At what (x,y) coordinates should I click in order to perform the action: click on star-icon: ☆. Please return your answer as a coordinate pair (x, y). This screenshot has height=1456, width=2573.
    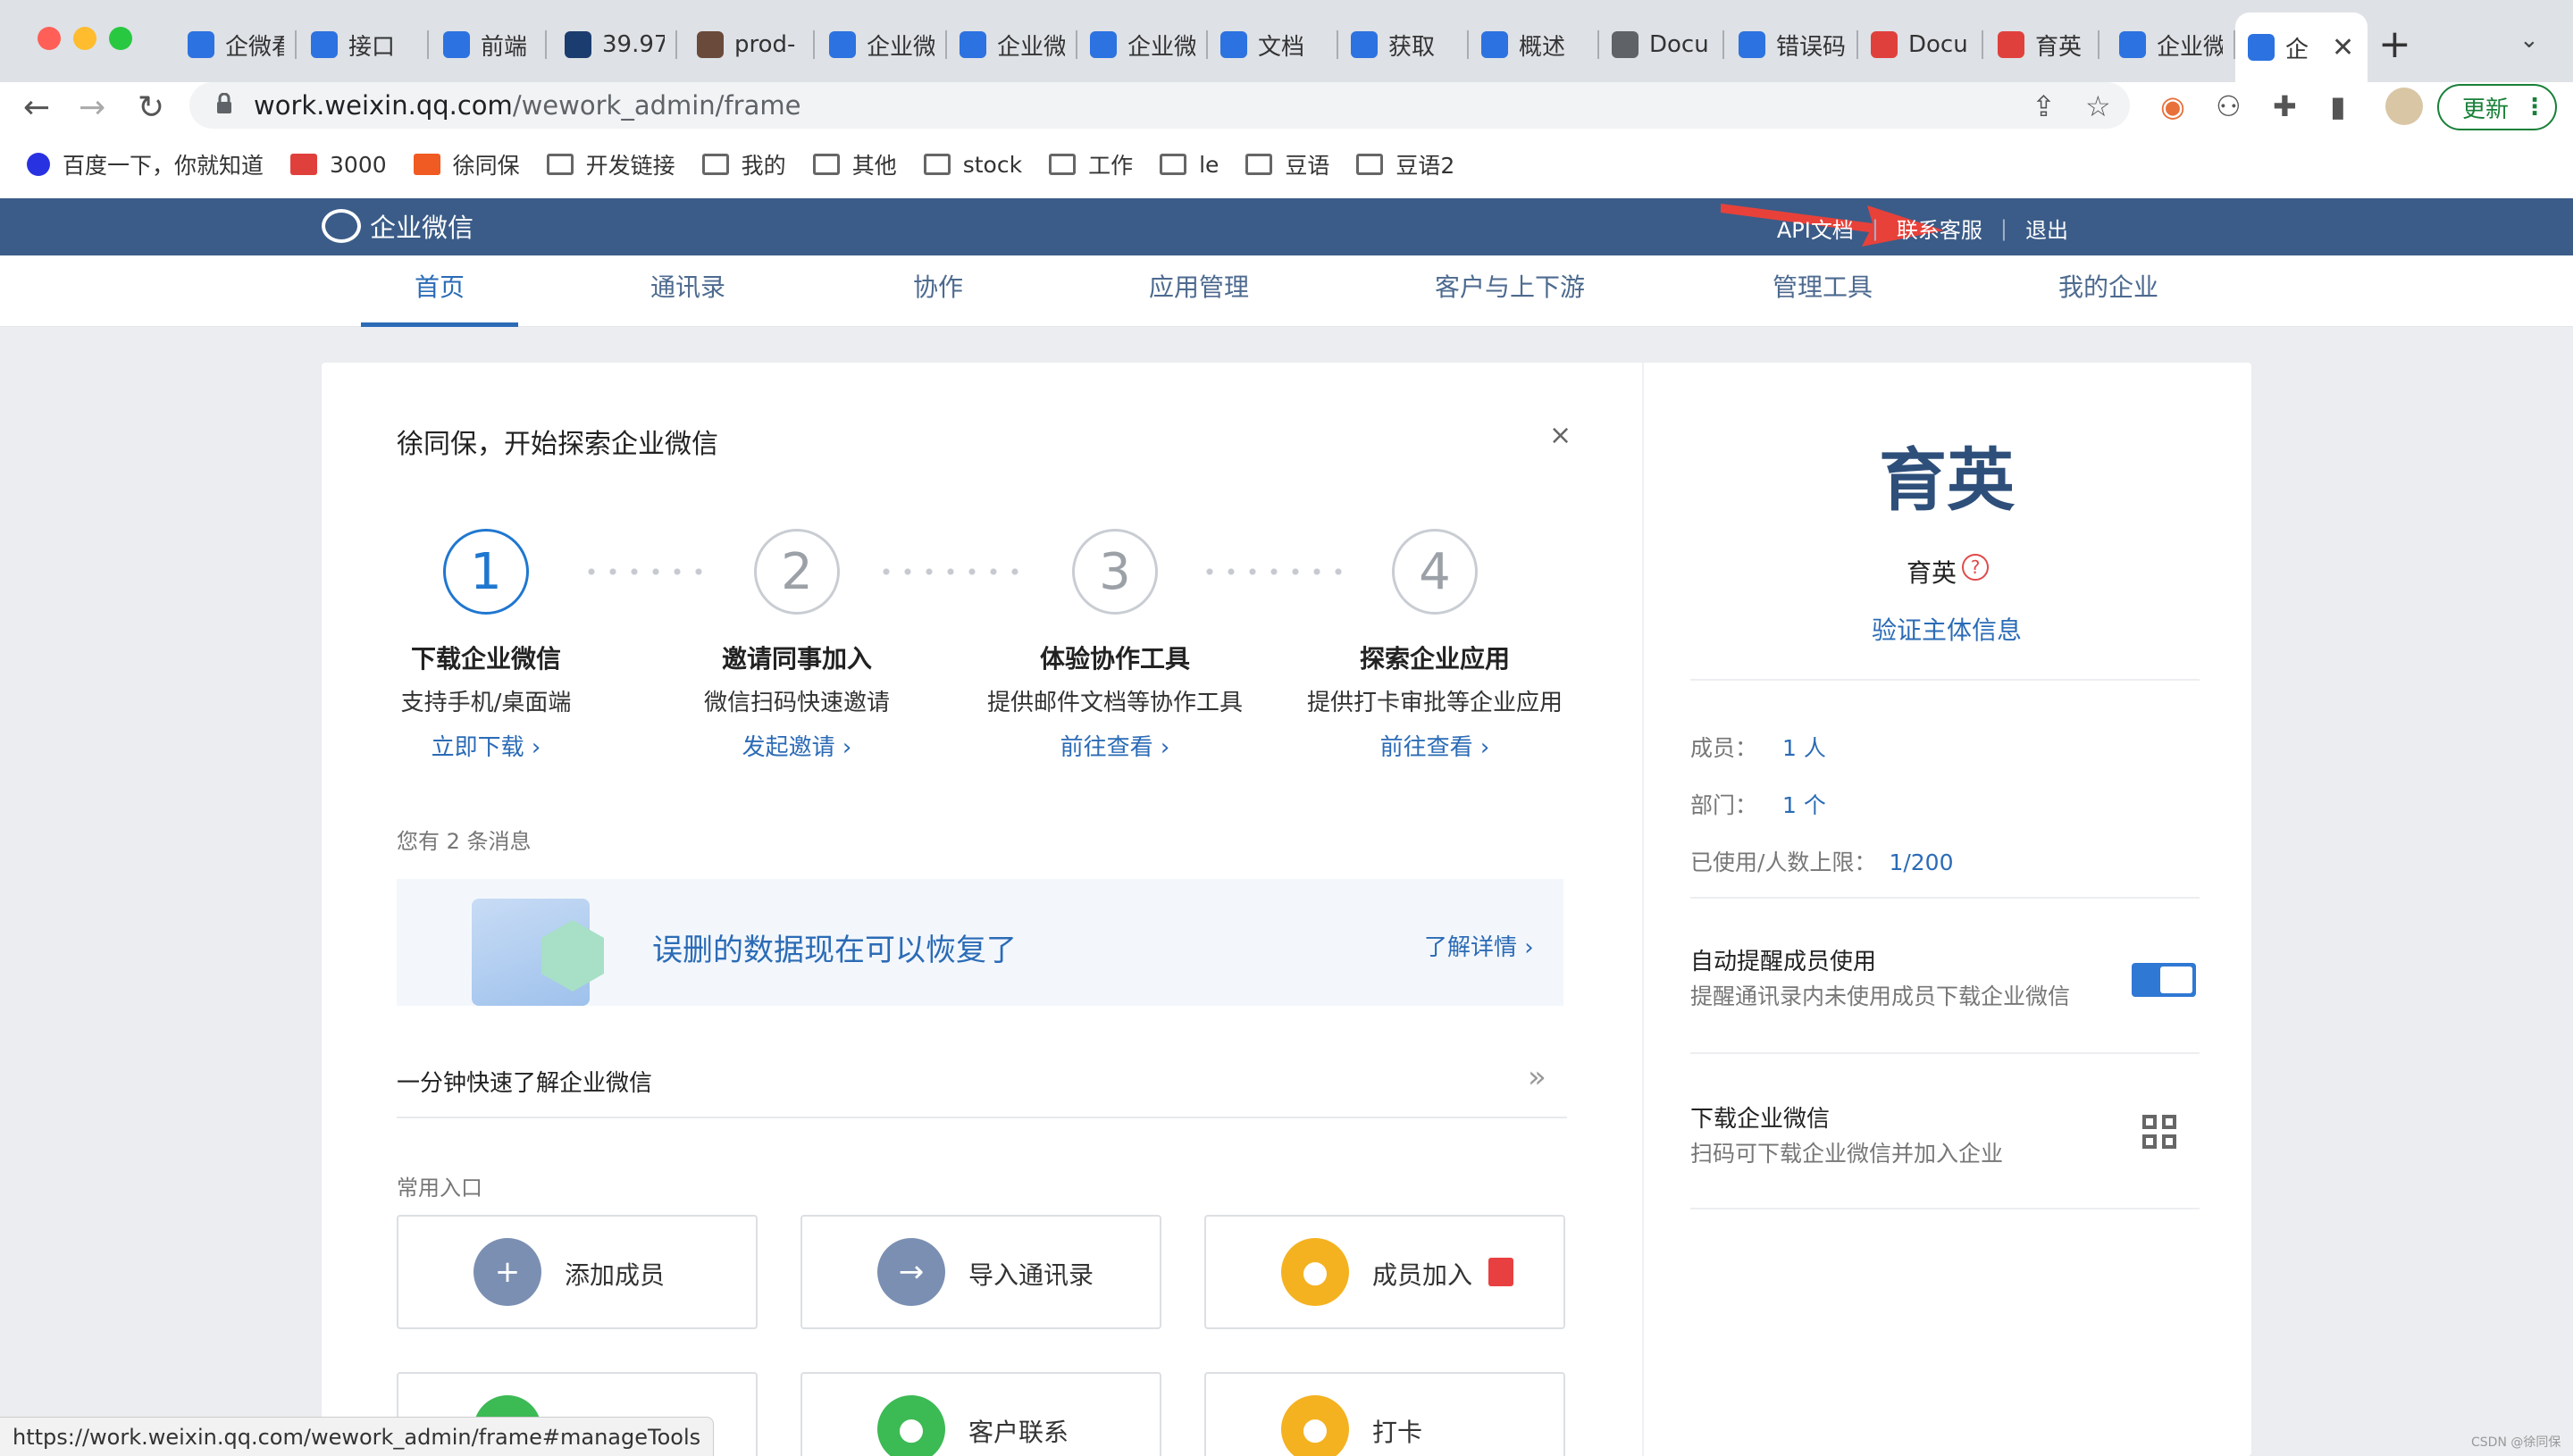
    Looking at the image, I should click on (2098, 106).